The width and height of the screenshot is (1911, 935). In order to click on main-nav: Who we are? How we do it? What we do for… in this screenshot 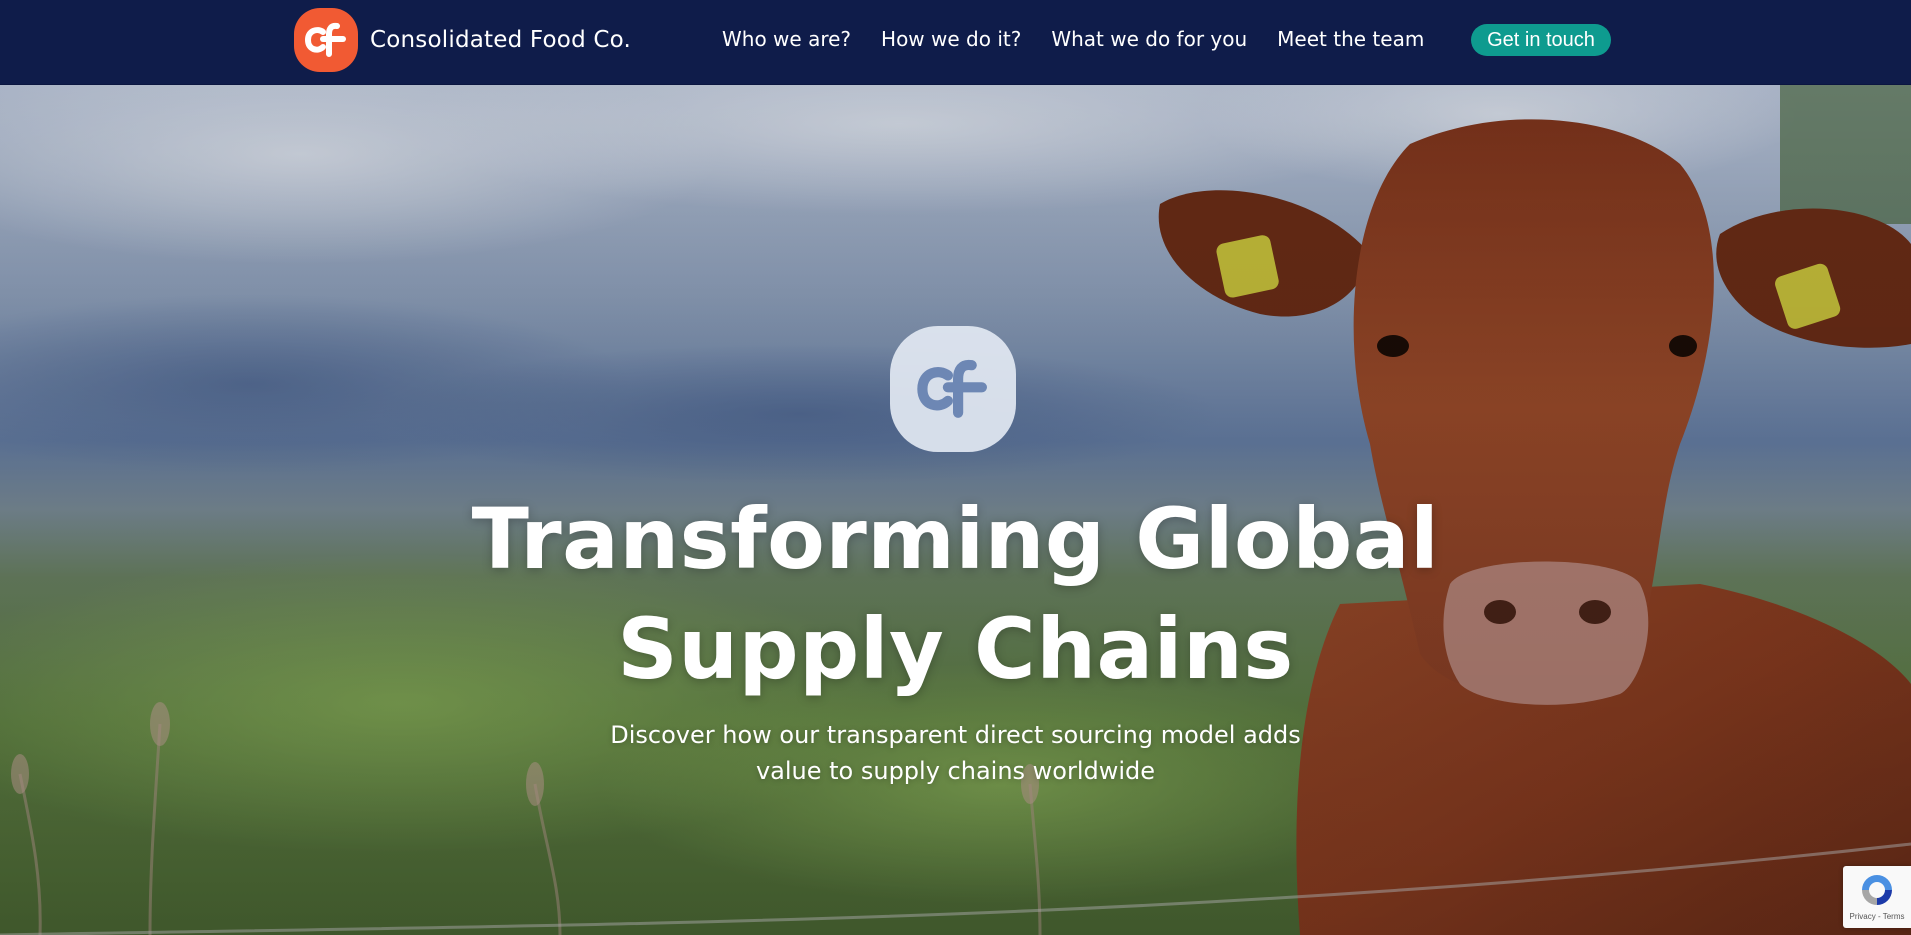, I will do `click(1088, 39)`.